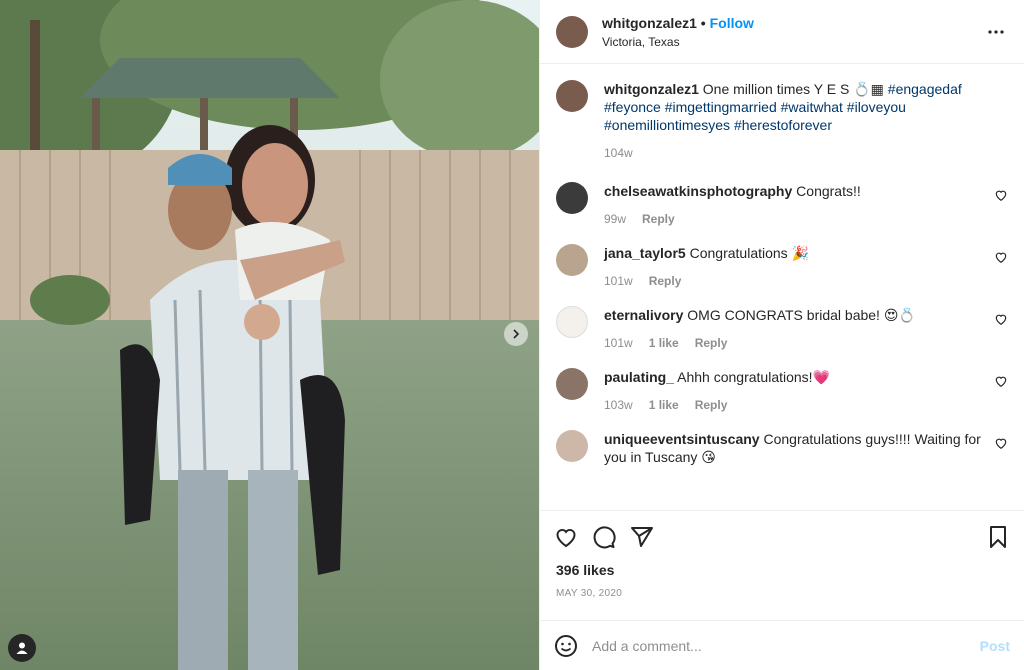 This screenshot has width=1024, height=670. I want to click on likes-count: 396 likes, so click(782, 572).